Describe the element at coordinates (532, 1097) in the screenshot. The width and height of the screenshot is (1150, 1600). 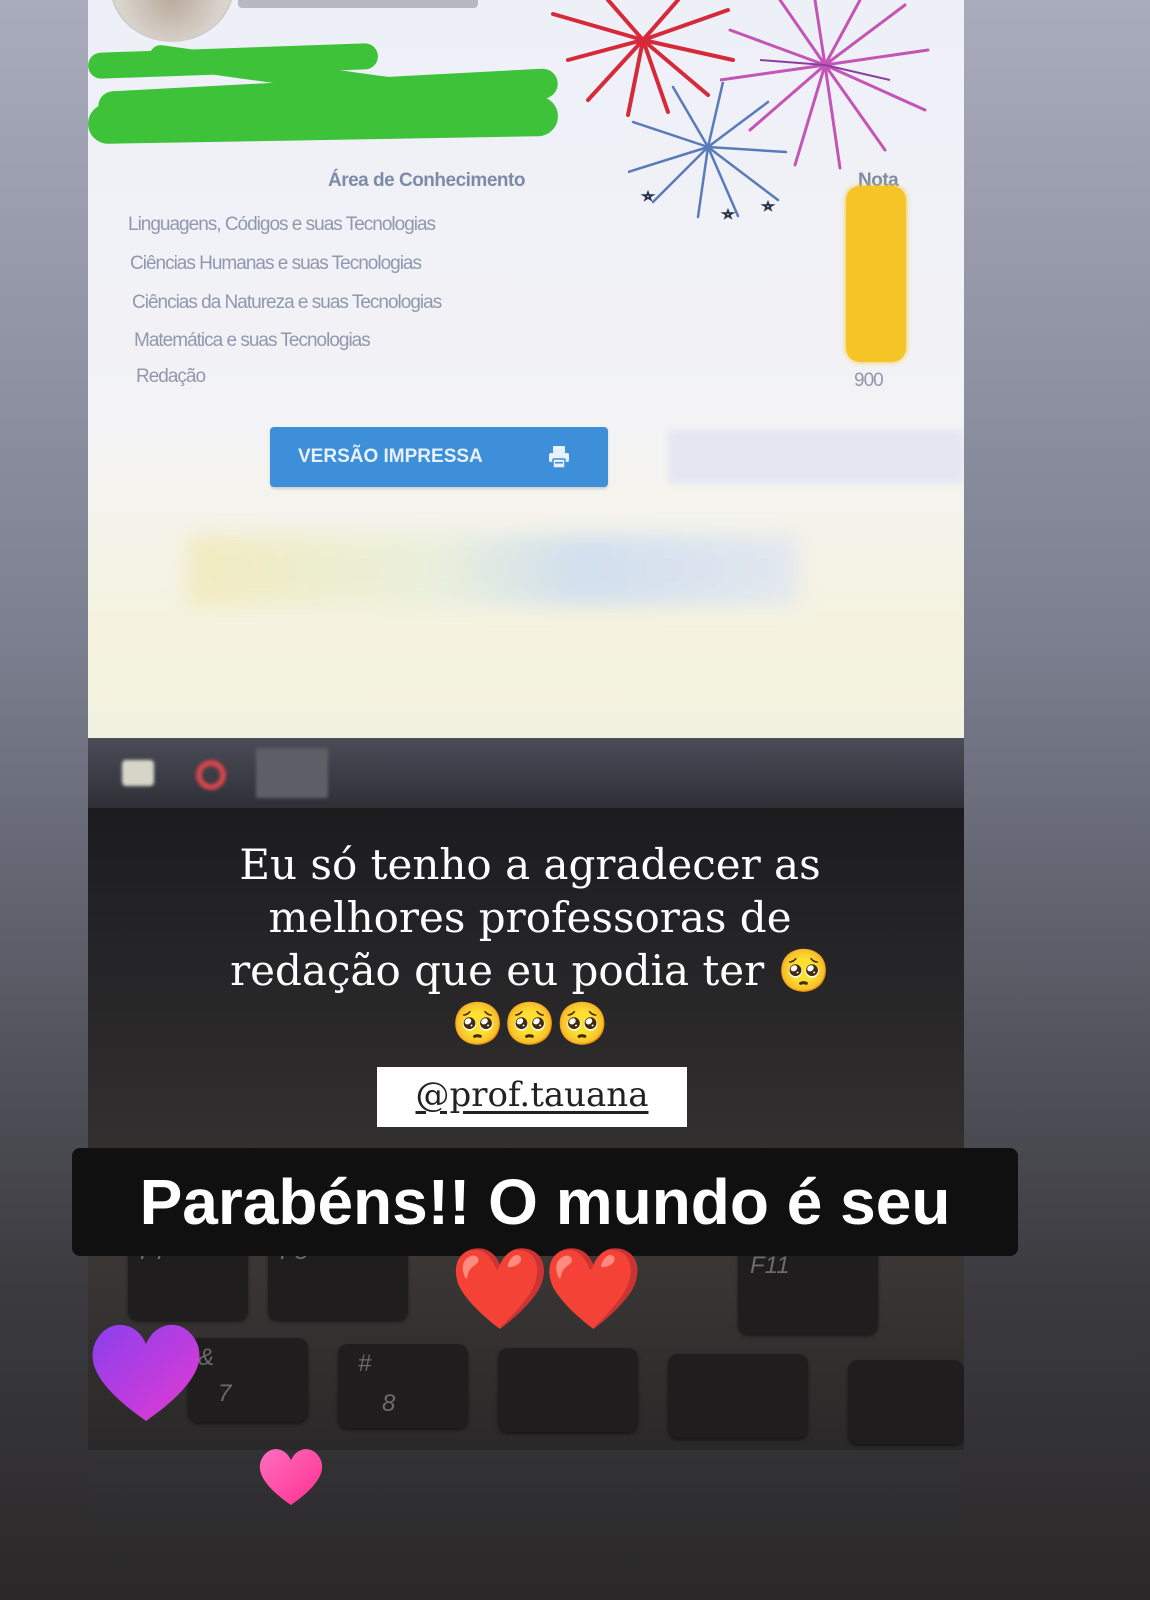
I see `mention-tag: @prof.tauana` at that location.